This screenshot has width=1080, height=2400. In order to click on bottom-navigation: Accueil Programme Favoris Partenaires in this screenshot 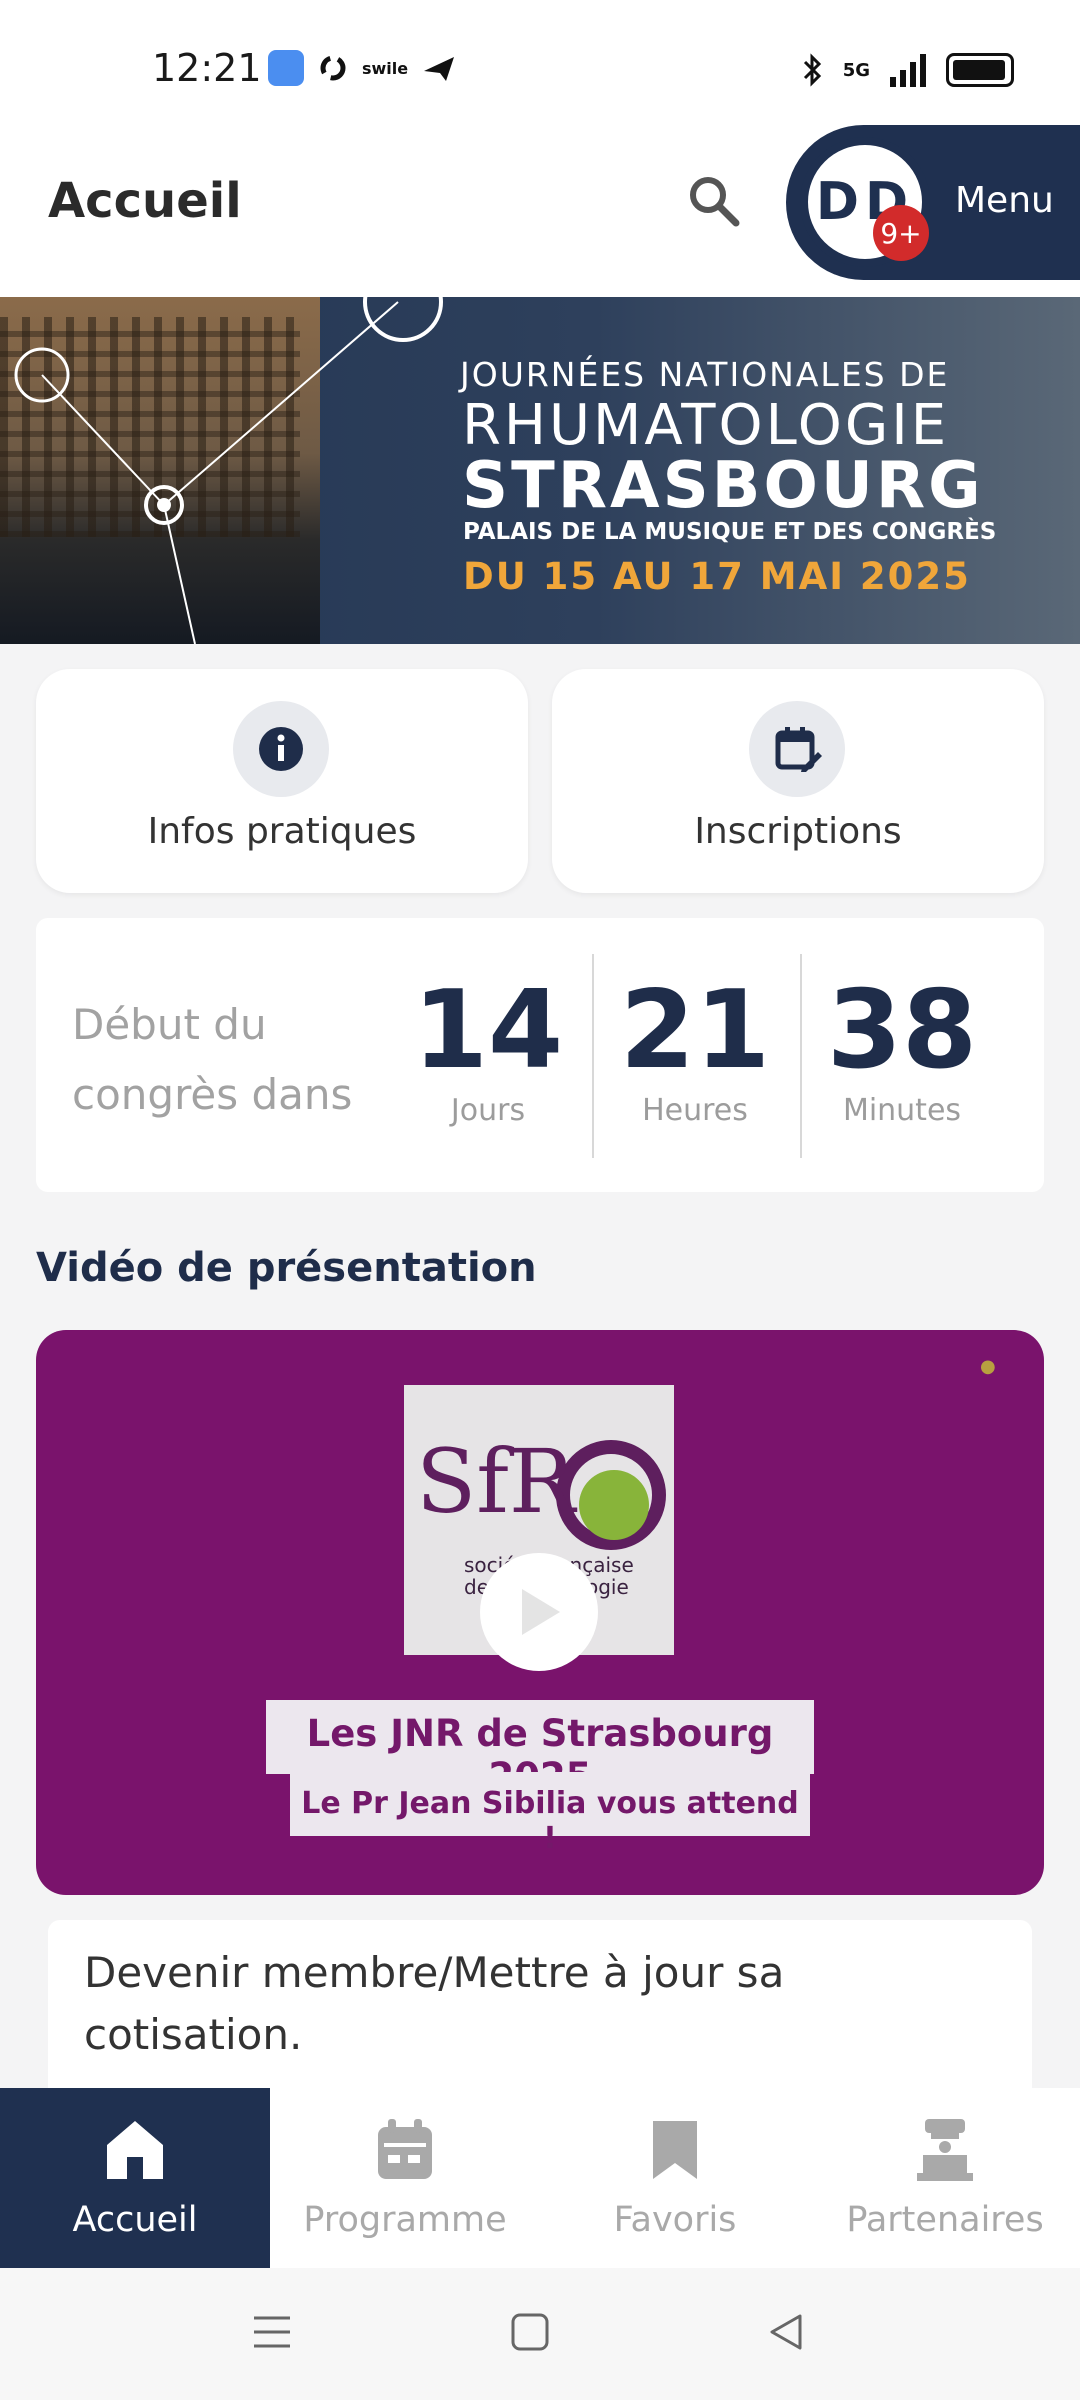, I will do `click(540, 2178)`.